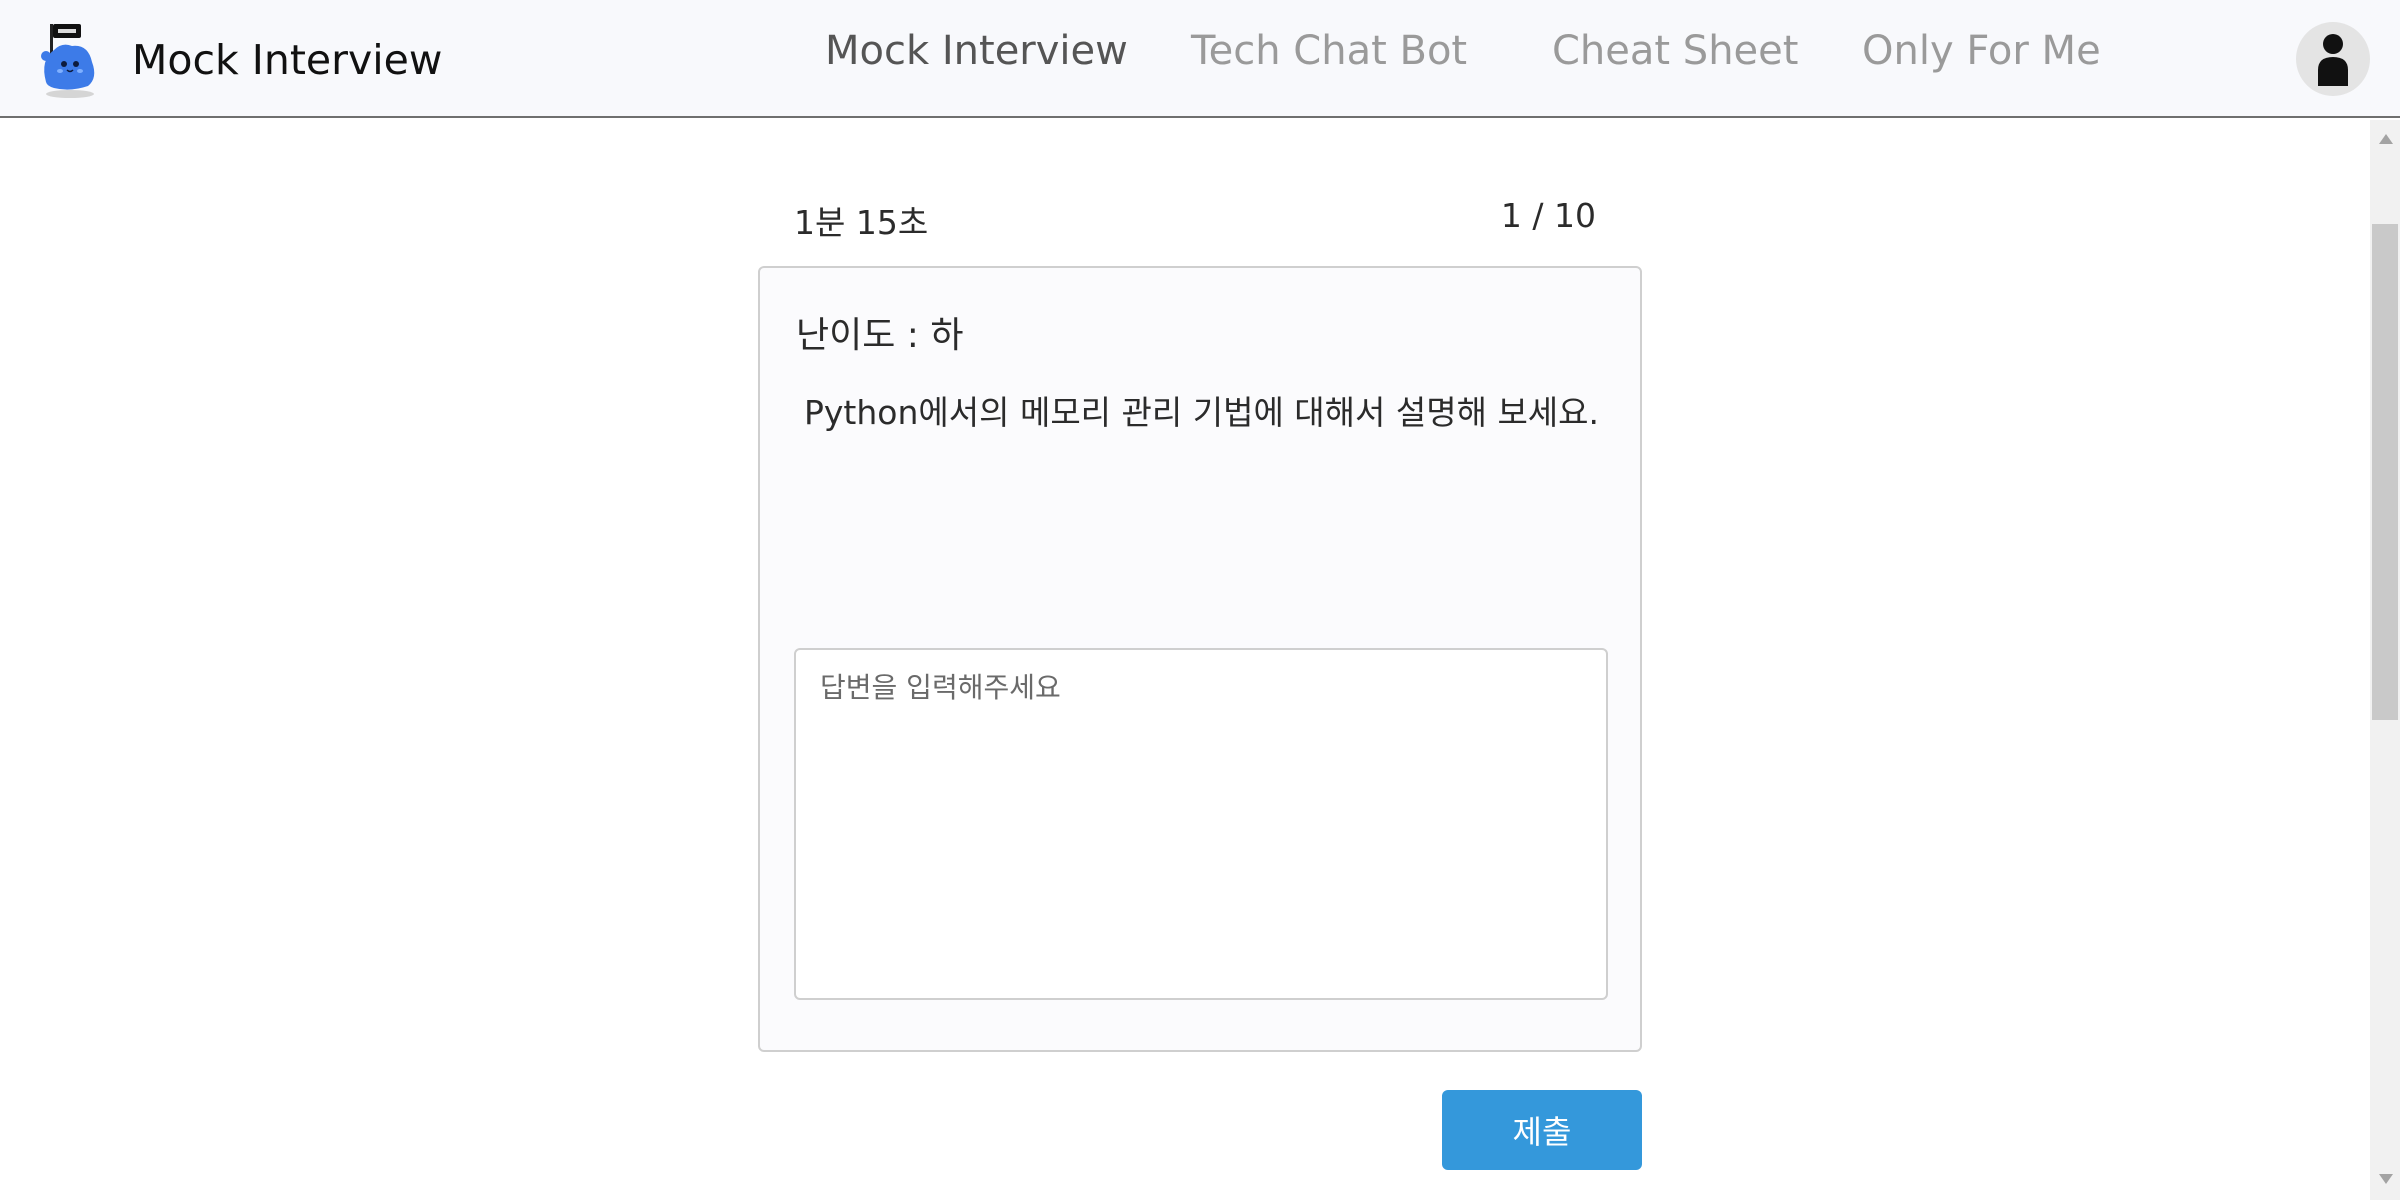  I want to click on profile-button, so click(2333, 59).